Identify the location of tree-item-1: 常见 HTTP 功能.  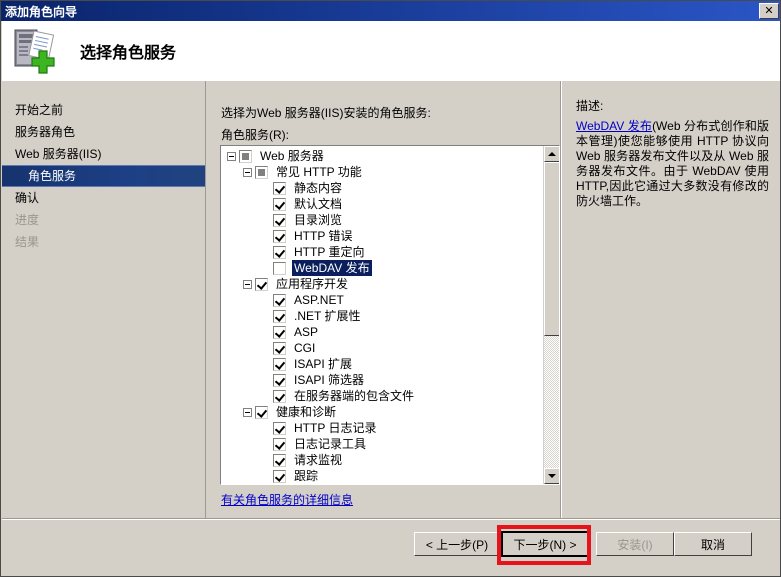
(382, 172).